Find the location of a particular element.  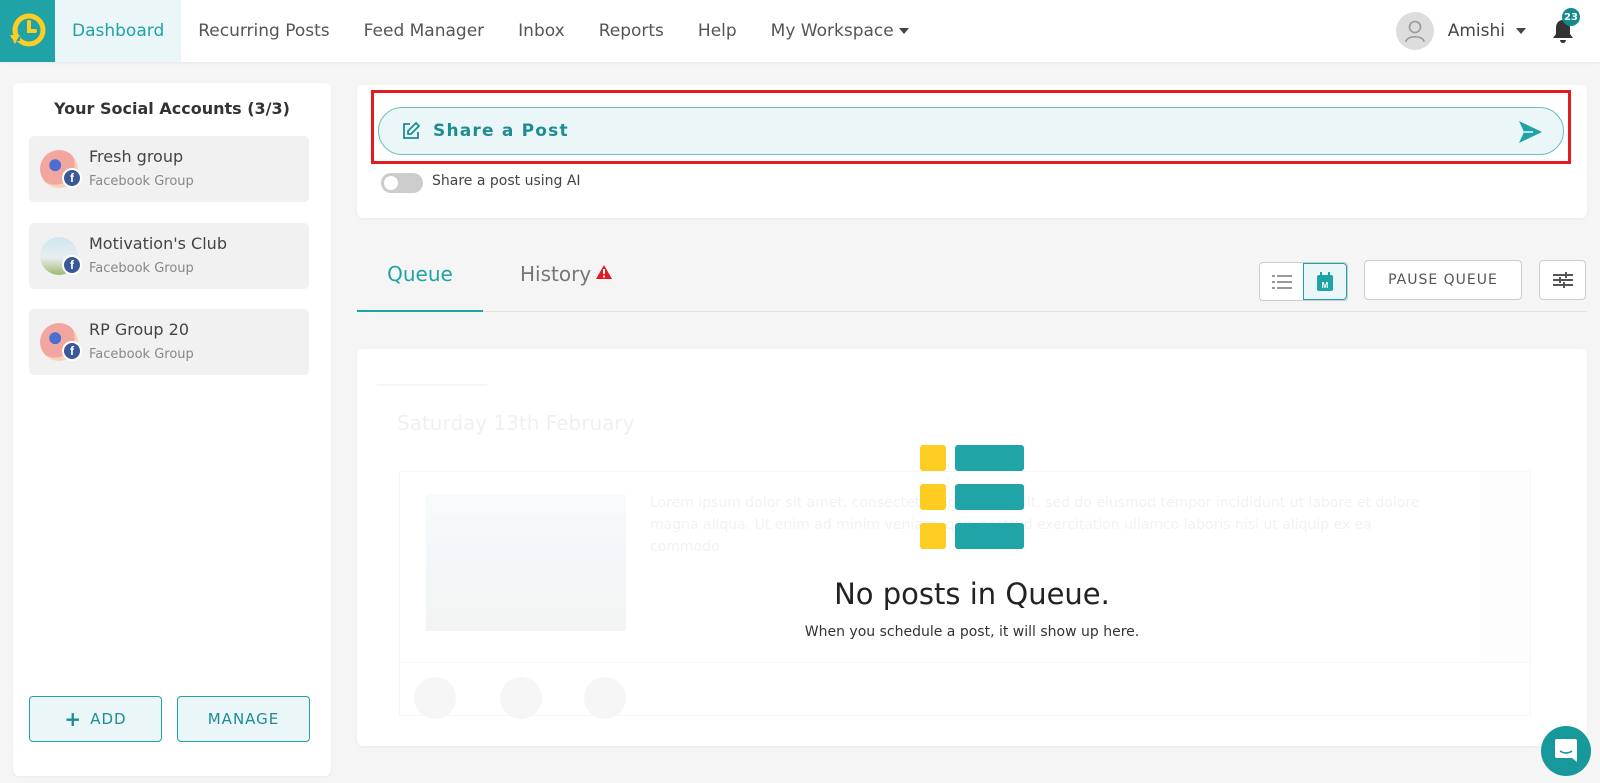

nav-help: Help is located at coordinates (717, 31).